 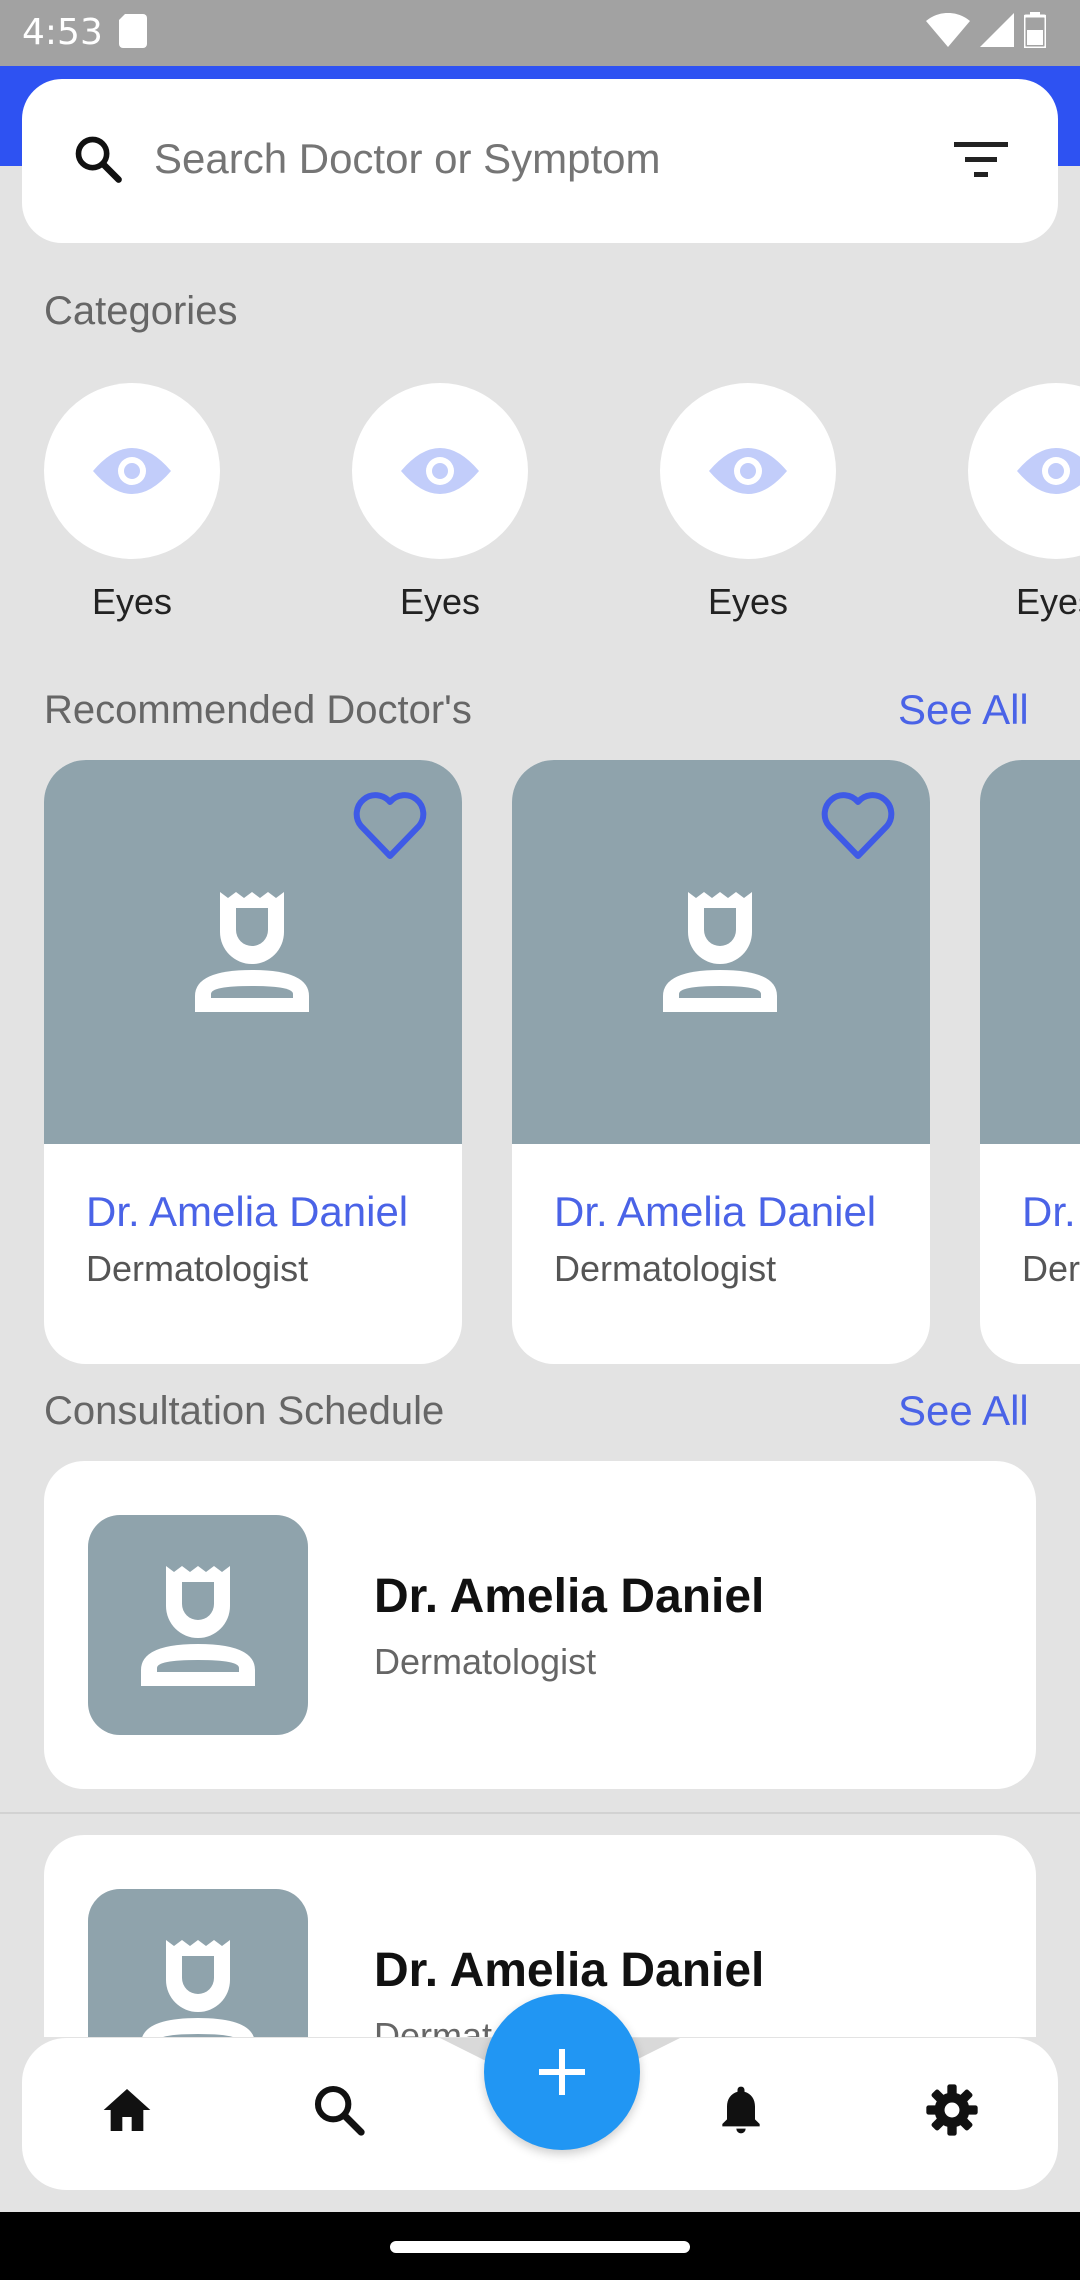 I want to click on gesture-handle, so click(x=540, y=2247).